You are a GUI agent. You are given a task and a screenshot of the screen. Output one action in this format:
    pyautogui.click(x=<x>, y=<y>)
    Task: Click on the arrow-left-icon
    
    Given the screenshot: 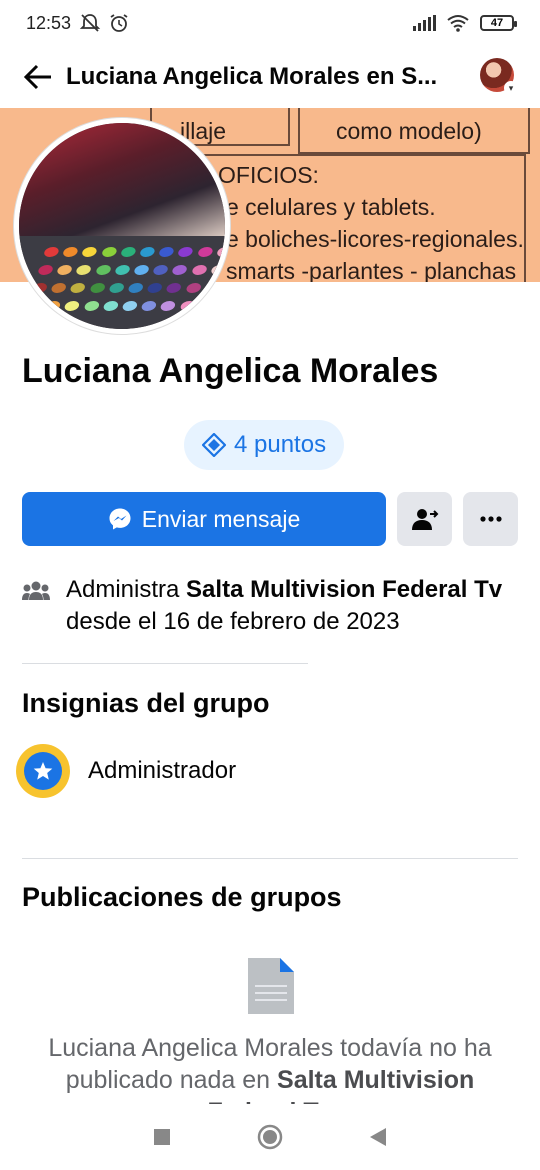 What is the action you would take?
    pyautogui.click(x=37, y=77)
    